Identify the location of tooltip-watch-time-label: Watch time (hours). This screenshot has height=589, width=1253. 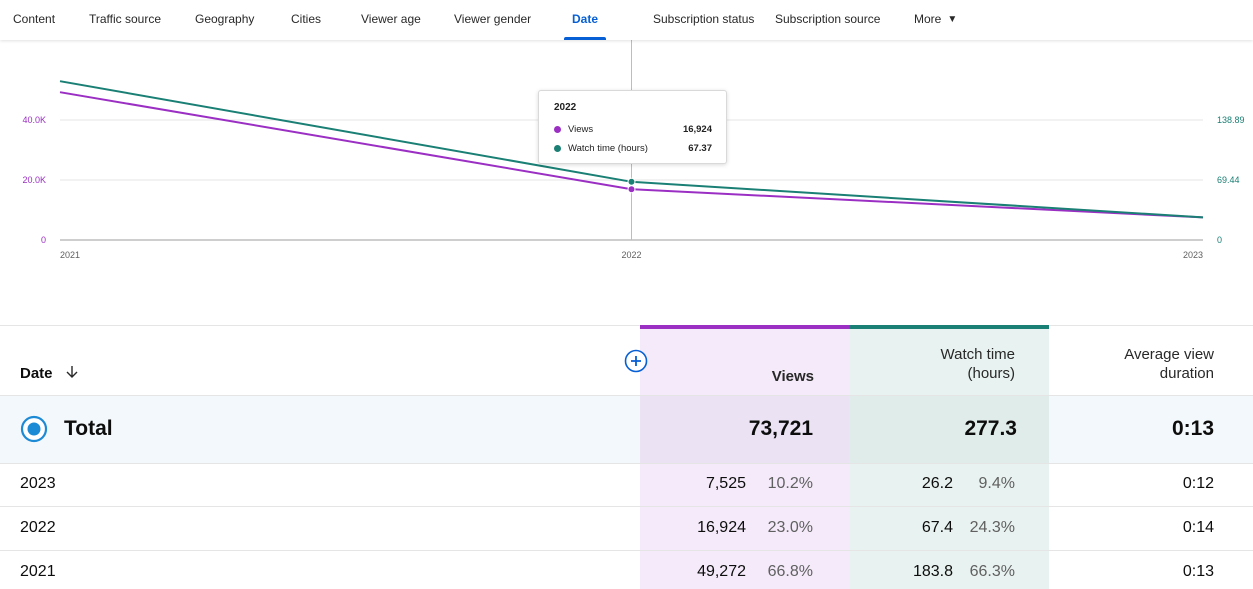
(608, 148).